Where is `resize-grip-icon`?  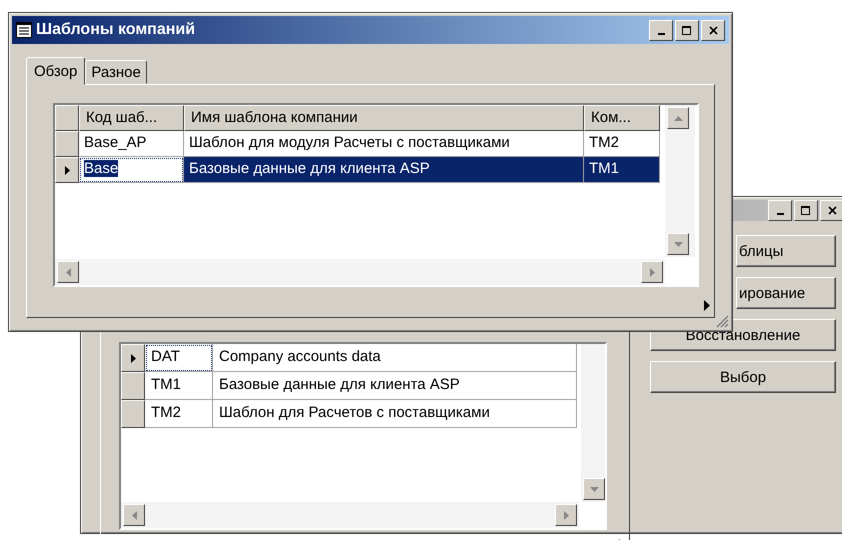
resize-grip-icon is located at coordinates (722, 321).